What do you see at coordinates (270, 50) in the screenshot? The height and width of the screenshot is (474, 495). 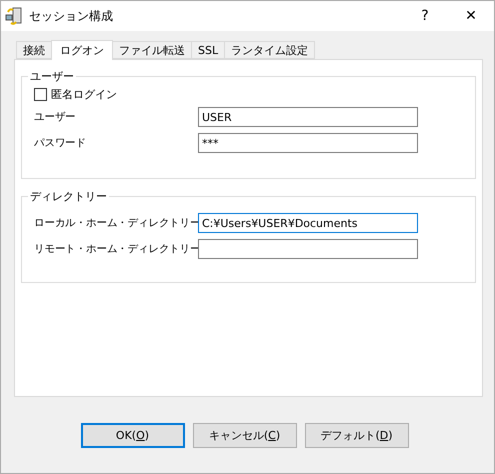 I see `tab: ランタイム設定` at bounding box center [270, 50].